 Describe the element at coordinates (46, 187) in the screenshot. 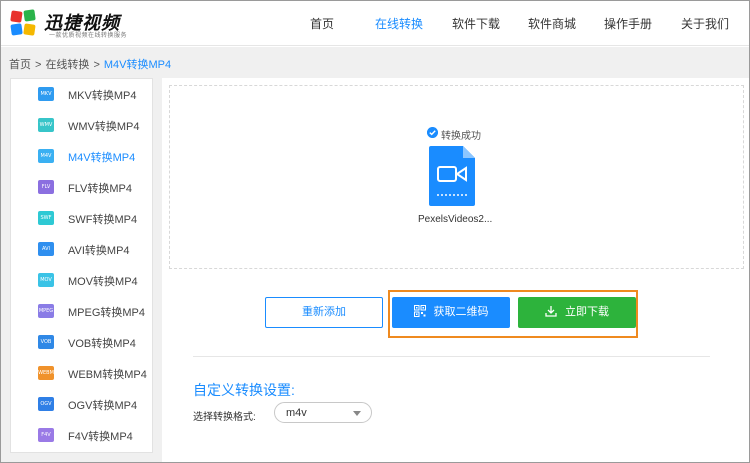

I see `flv-file-icon: FLV` at that location.